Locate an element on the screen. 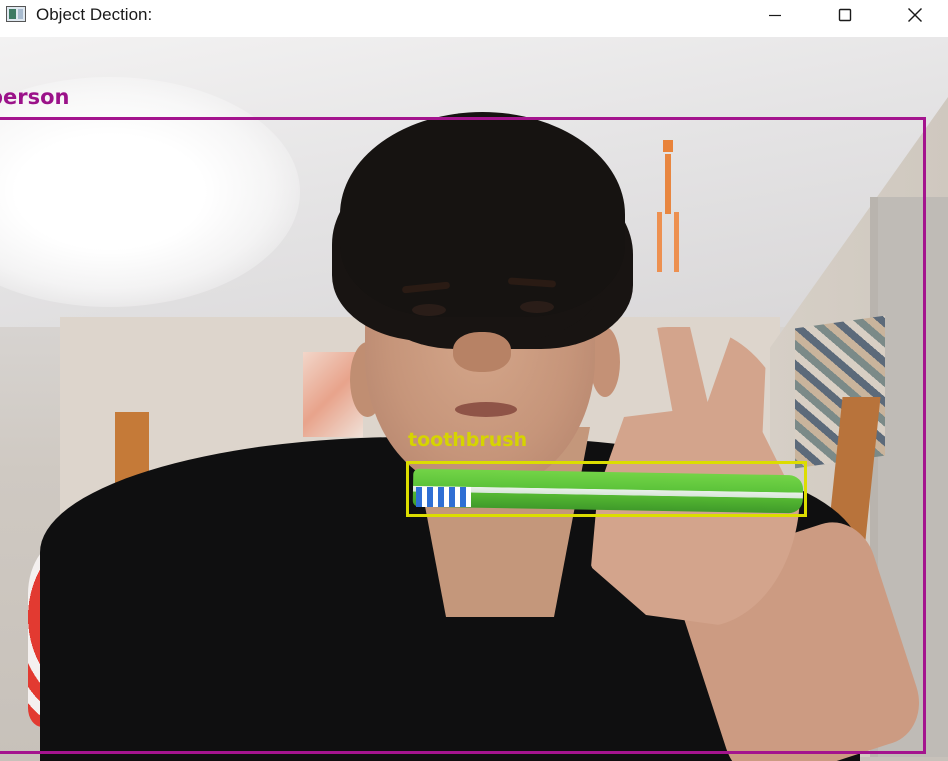 Image resolution: width=948 pixels, height=761 pixels. person-label: person is located at coordinates (35, 97).